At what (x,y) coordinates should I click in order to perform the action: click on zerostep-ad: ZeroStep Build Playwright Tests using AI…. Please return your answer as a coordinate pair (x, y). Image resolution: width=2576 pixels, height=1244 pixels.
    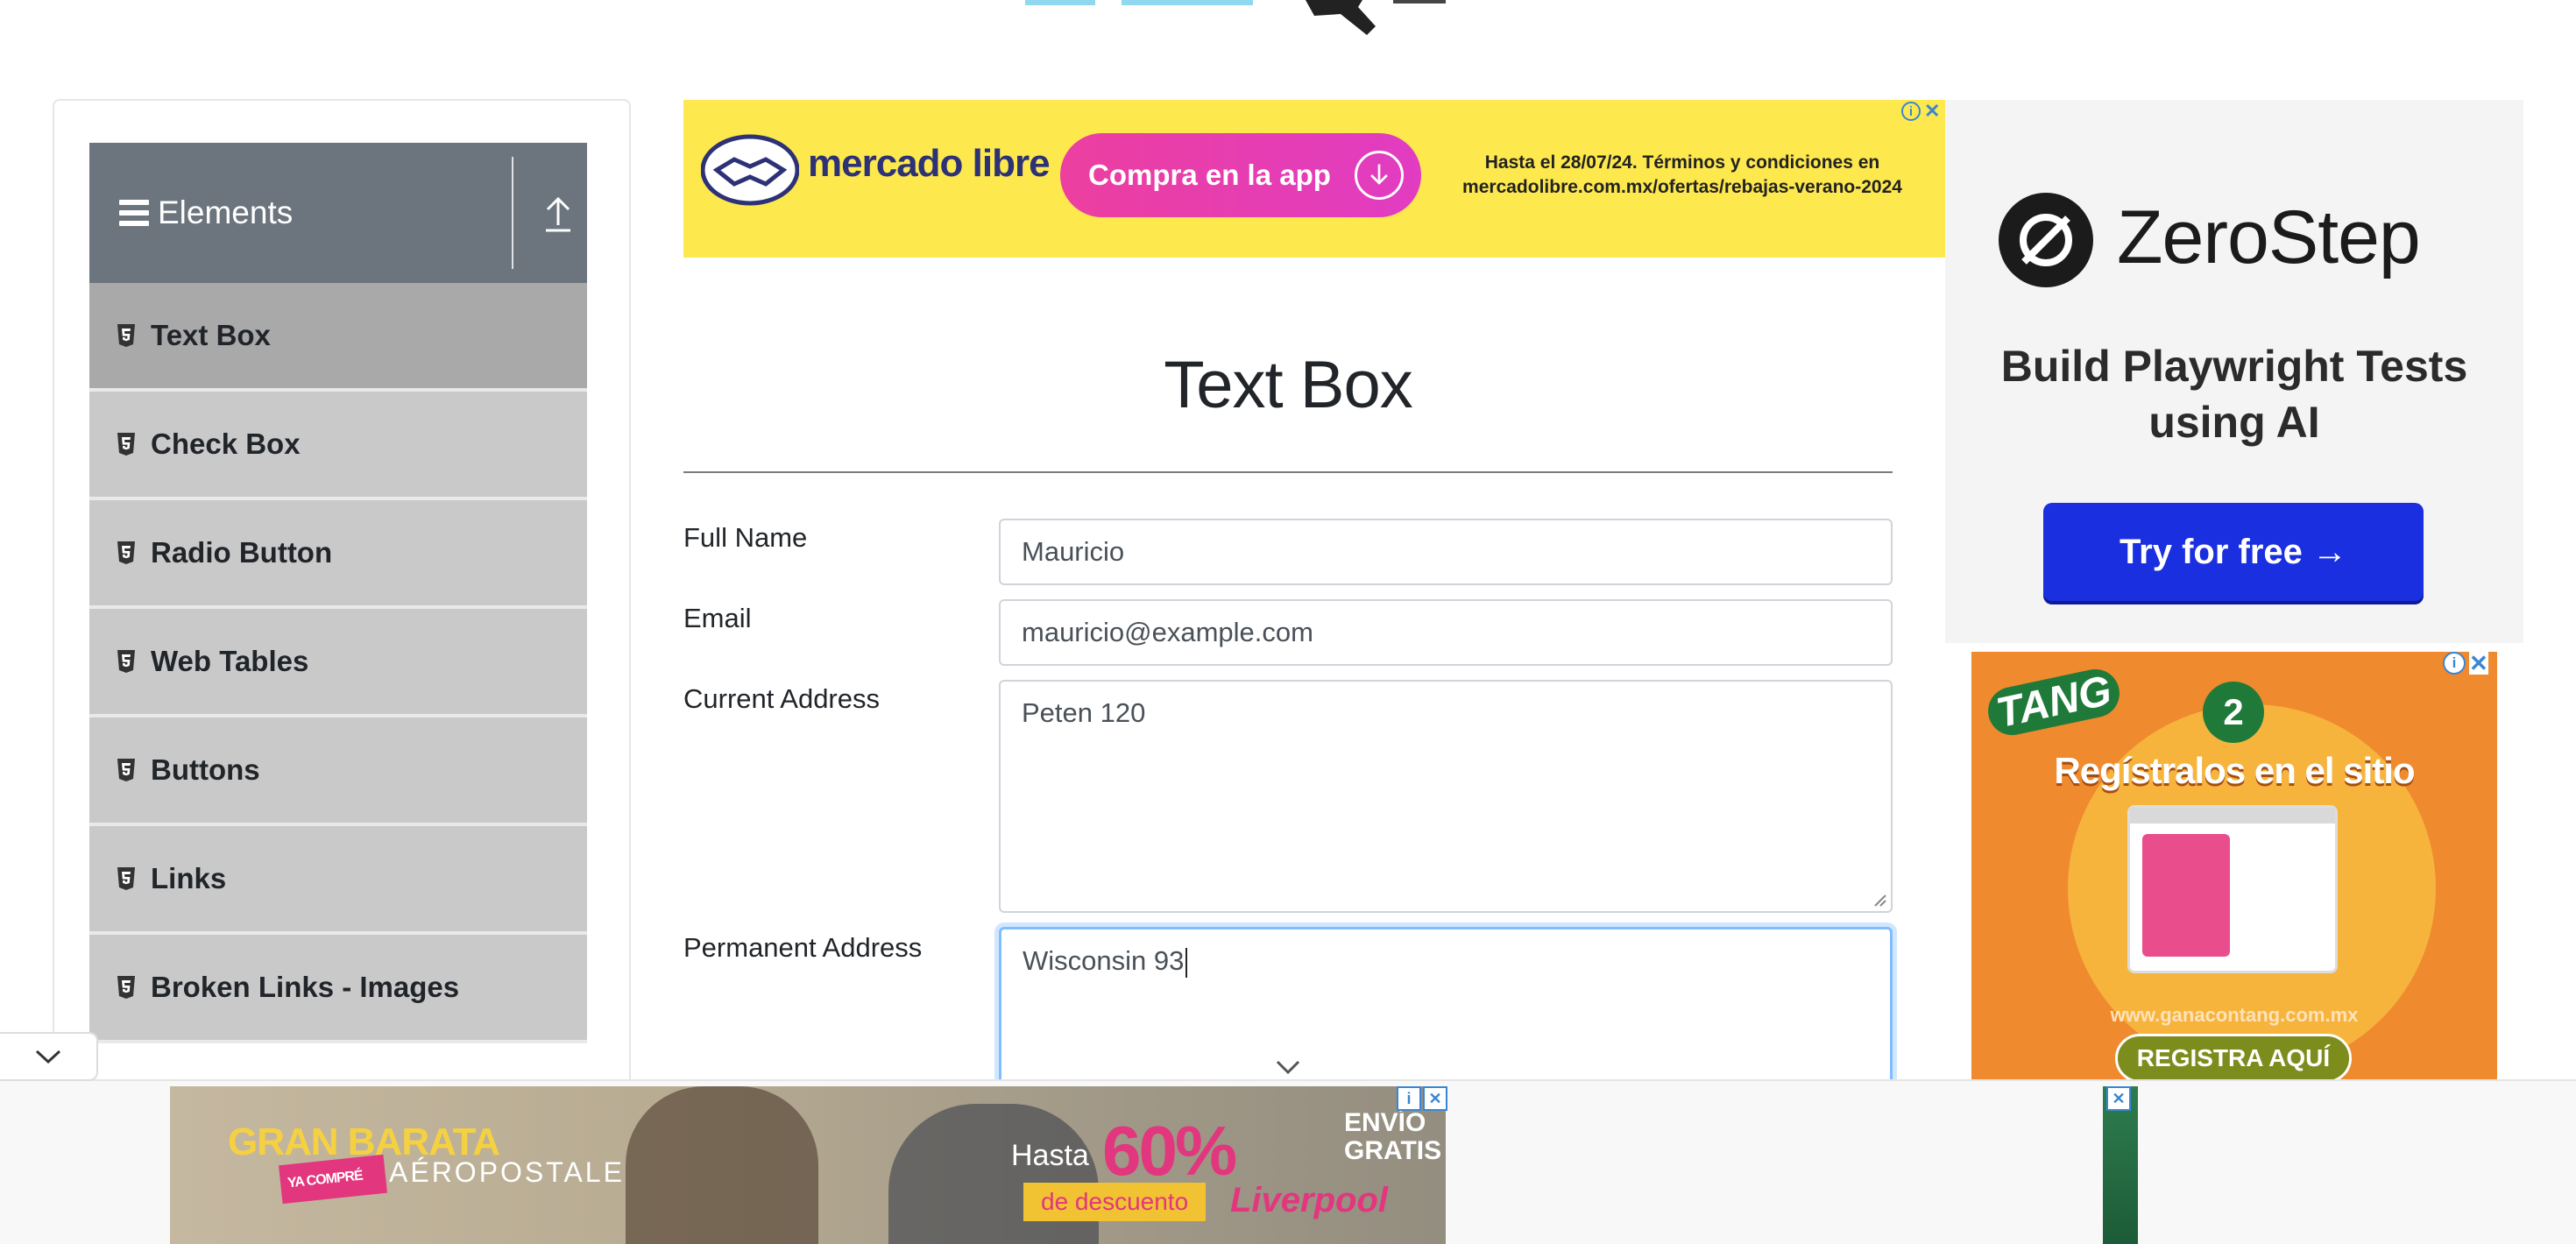
    Looking at the image, I should click on (2234, 371).